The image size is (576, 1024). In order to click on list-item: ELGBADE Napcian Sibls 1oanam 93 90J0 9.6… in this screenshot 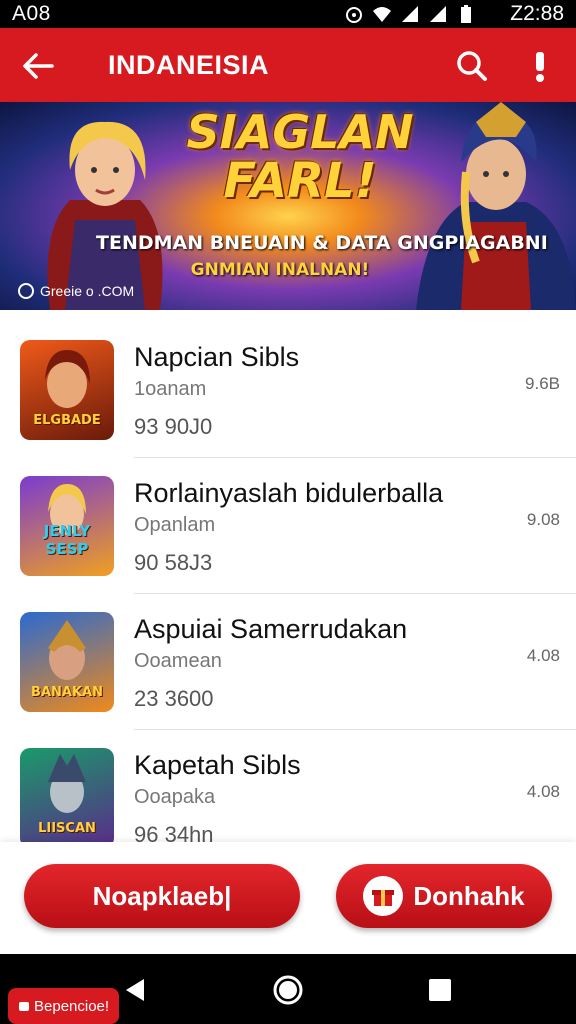, I will do `click(288, 390)`.